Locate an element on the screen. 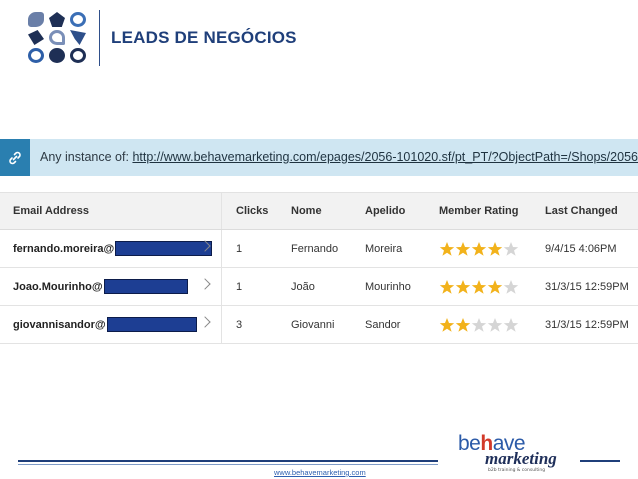 This screenshot has height=479, width=638. email-text: fernando.moreira@ is located at coordinates (64, 248).